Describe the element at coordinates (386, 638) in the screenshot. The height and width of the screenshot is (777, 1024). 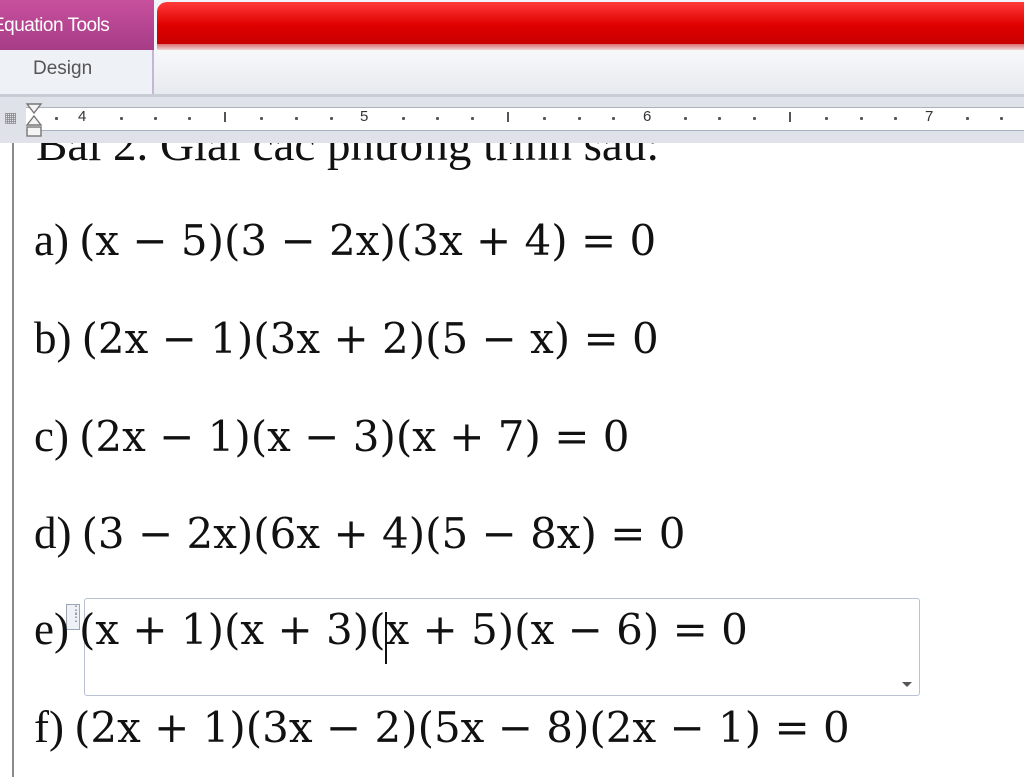
I see `text-cursor` at that location.